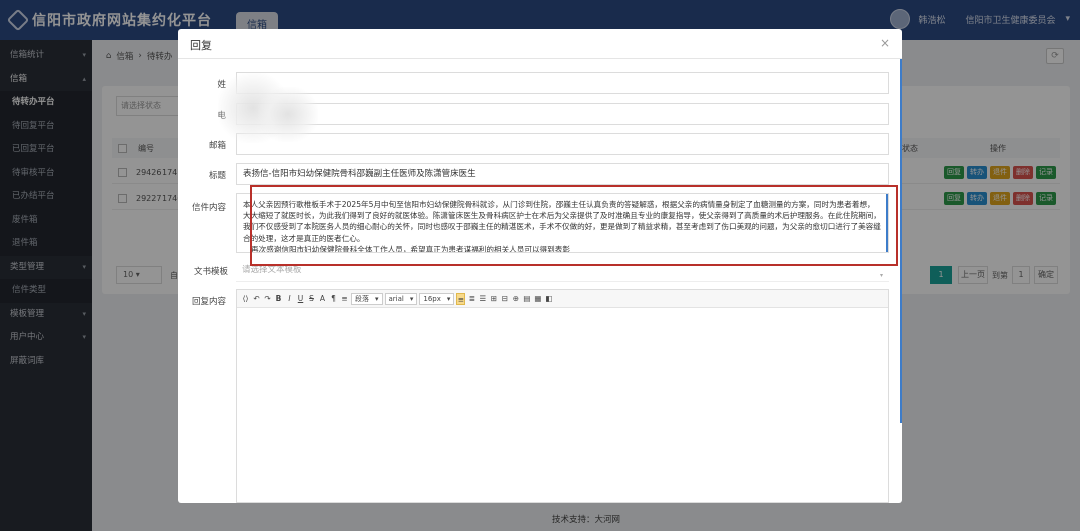  Describe the element at coordinates (526, 299) in the screenshot. I see `image-icon: ▤` at that location.